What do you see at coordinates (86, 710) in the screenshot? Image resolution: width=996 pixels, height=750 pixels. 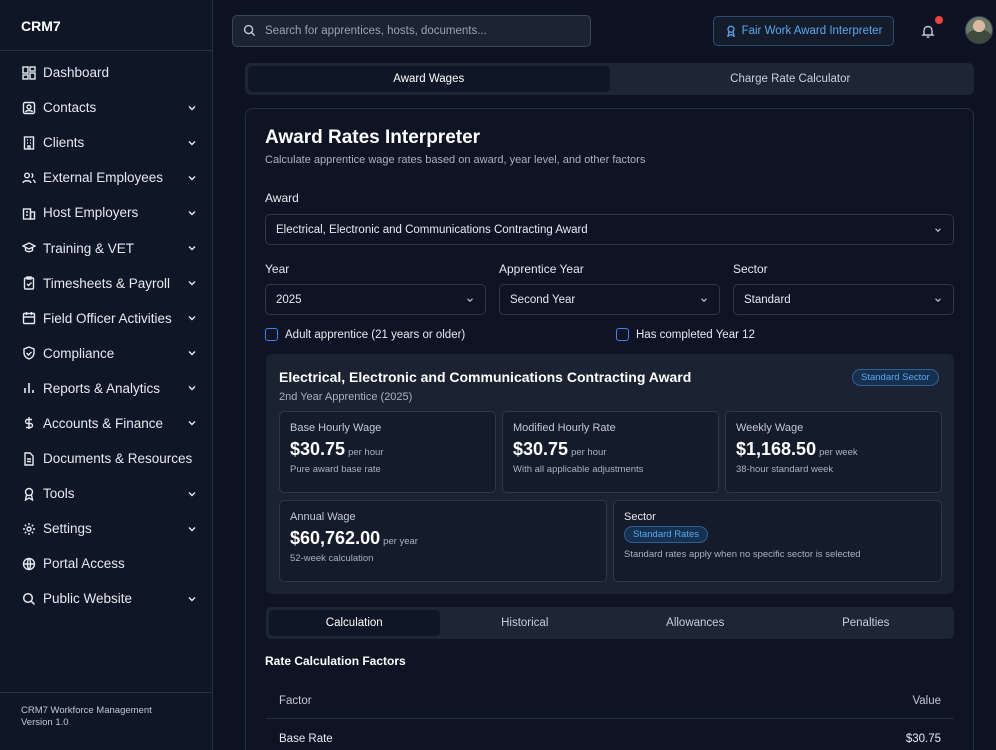 I see `footer-app-name: CRM7 Workforce Management` at bounding box center [86, 710].